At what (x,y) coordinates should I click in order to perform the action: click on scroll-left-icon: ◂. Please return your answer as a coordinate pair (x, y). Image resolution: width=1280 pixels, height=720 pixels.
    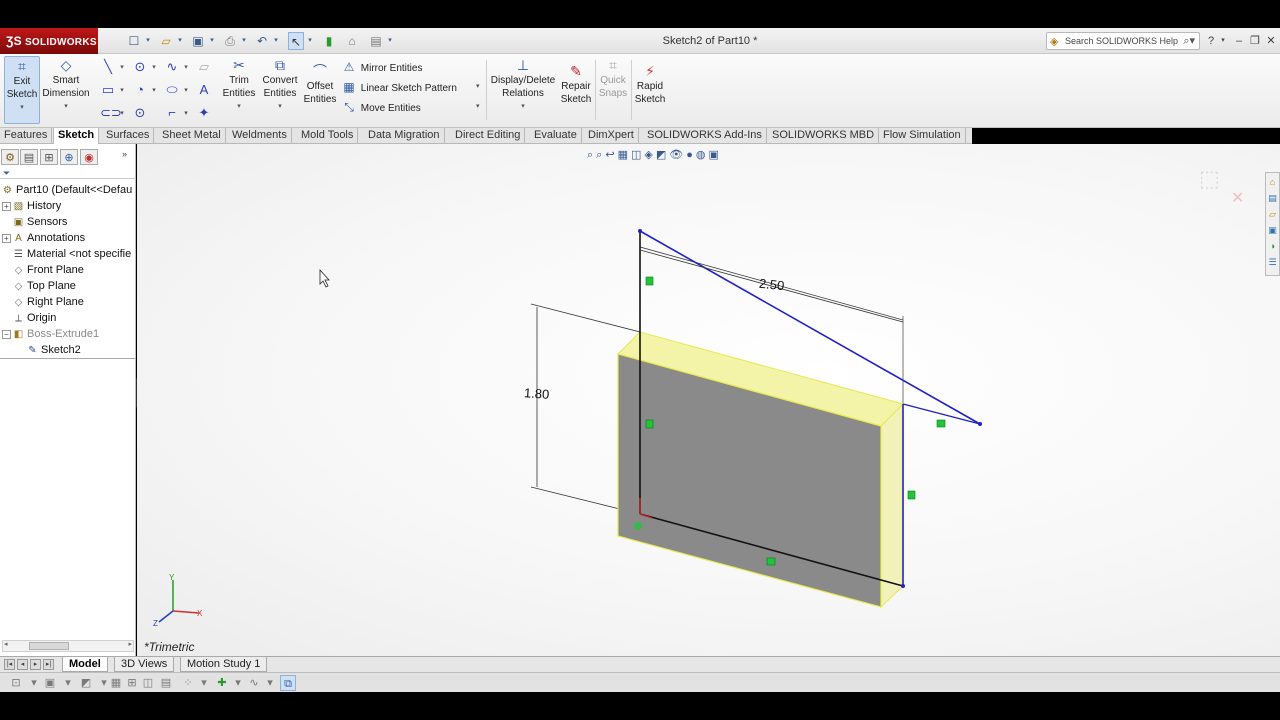
    Looking at the image, I should click on (6, 644).